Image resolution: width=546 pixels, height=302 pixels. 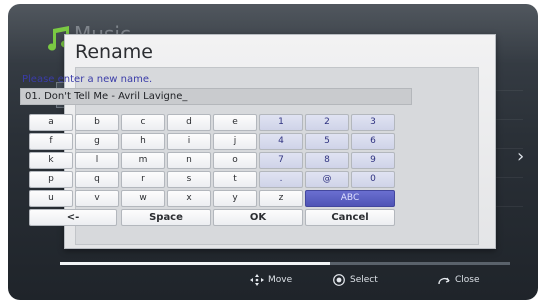 What do you see at coordinates (143, 122) in the screenshot?
I see `key-c: c` at bounding box center [143, 122].